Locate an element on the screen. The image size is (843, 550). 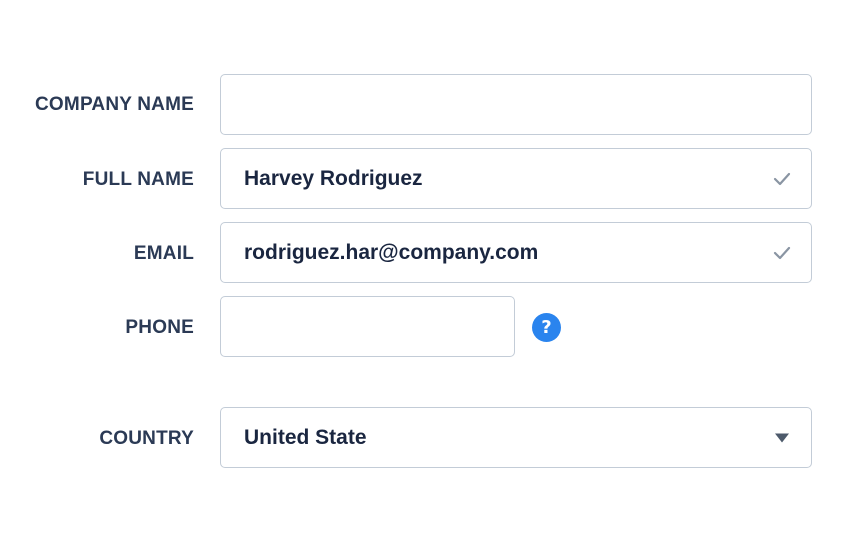
email-label: EMAIL is located at coordinates (163, 253).